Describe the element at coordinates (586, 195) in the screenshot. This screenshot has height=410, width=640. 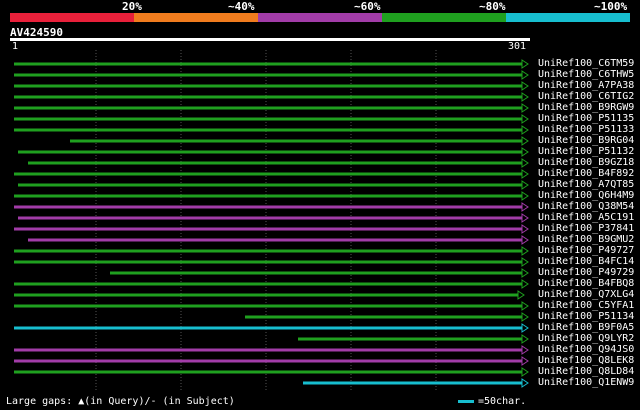
I see `hit-label: UniRef100_Q6H4M9` at that location.